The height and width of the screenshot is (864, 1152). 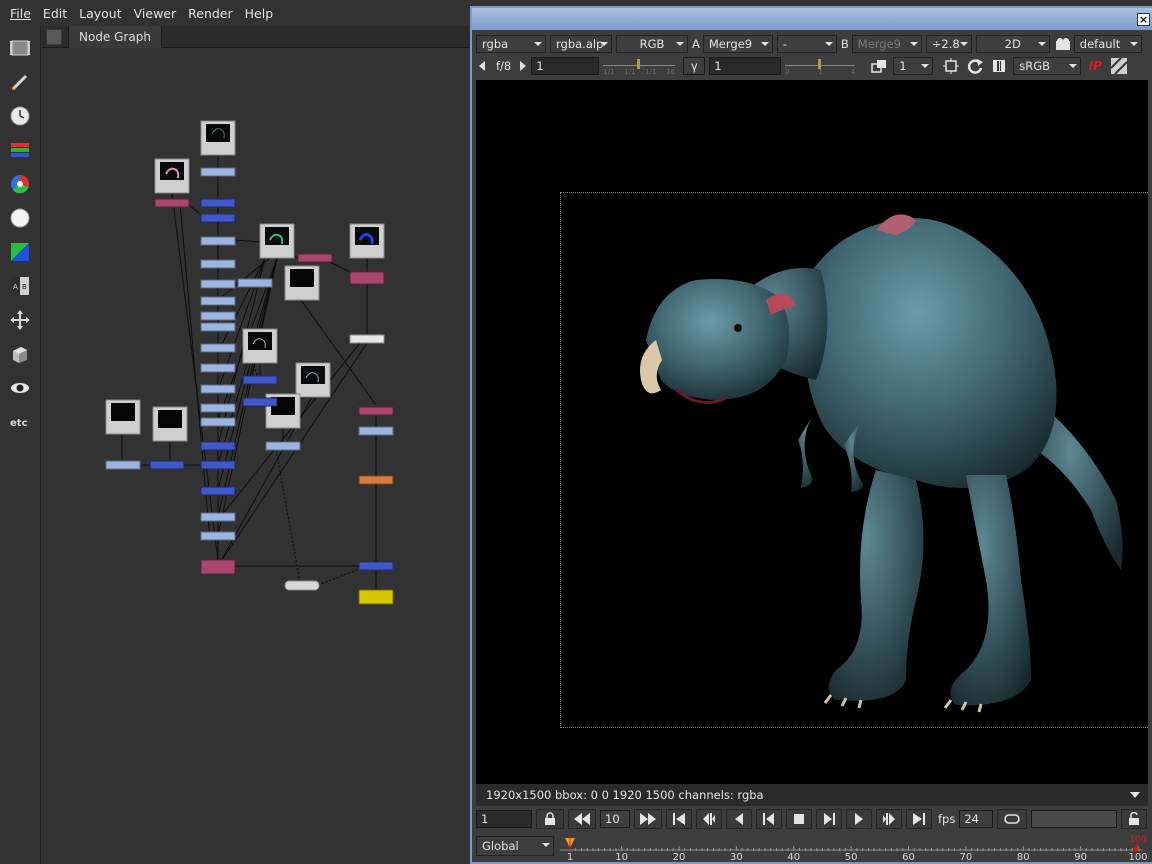 I want to click on wipe-mode-dropdown: -, so click(x=806, y=44).